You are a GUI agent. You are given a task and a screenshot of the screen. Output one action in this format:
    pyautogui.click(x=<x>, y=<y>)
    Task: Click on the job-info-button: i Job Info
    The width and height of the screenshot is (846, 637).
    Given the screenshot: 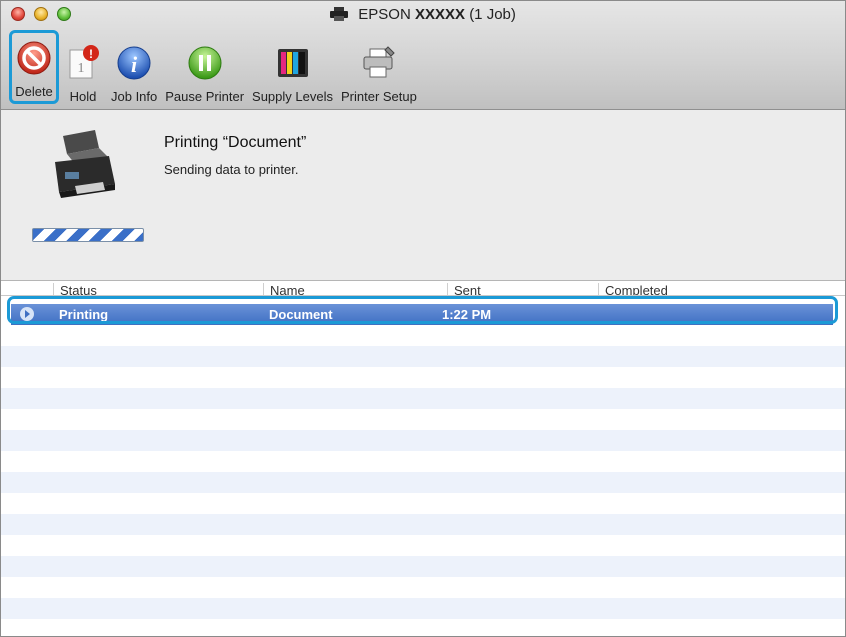 What is the action you would take?
    pyautogui.click(x=134, y=70)
    